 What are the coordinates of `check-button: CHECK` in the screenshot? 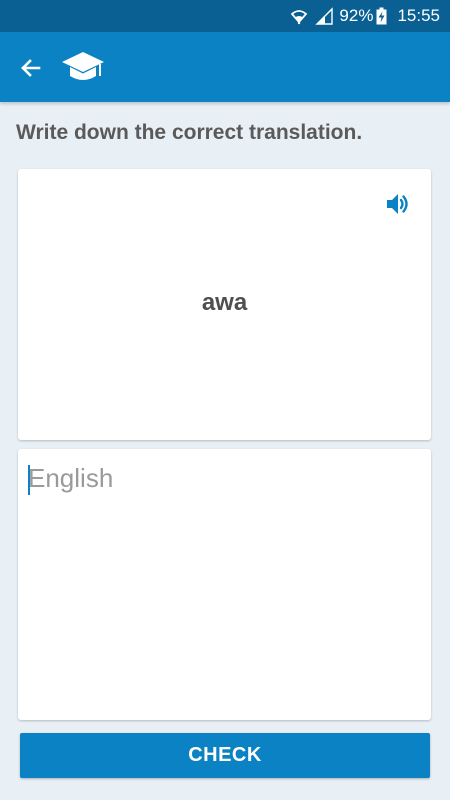 It's located at (225, 755).